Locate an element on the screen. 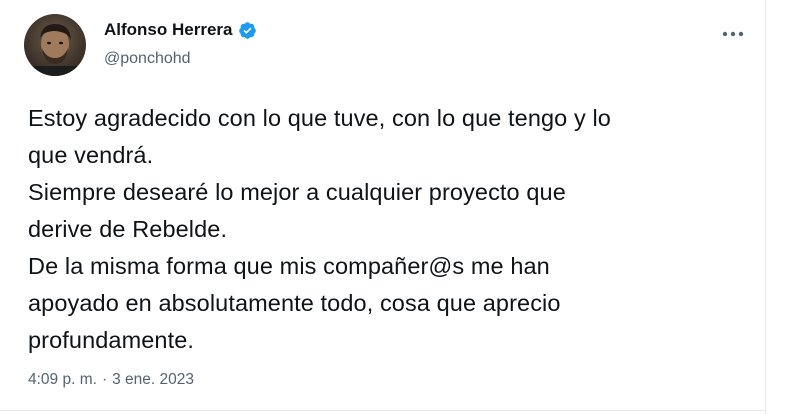 The width and height of the screenshot is (800, 414). card-border-right is located at coordinates (765, 207).